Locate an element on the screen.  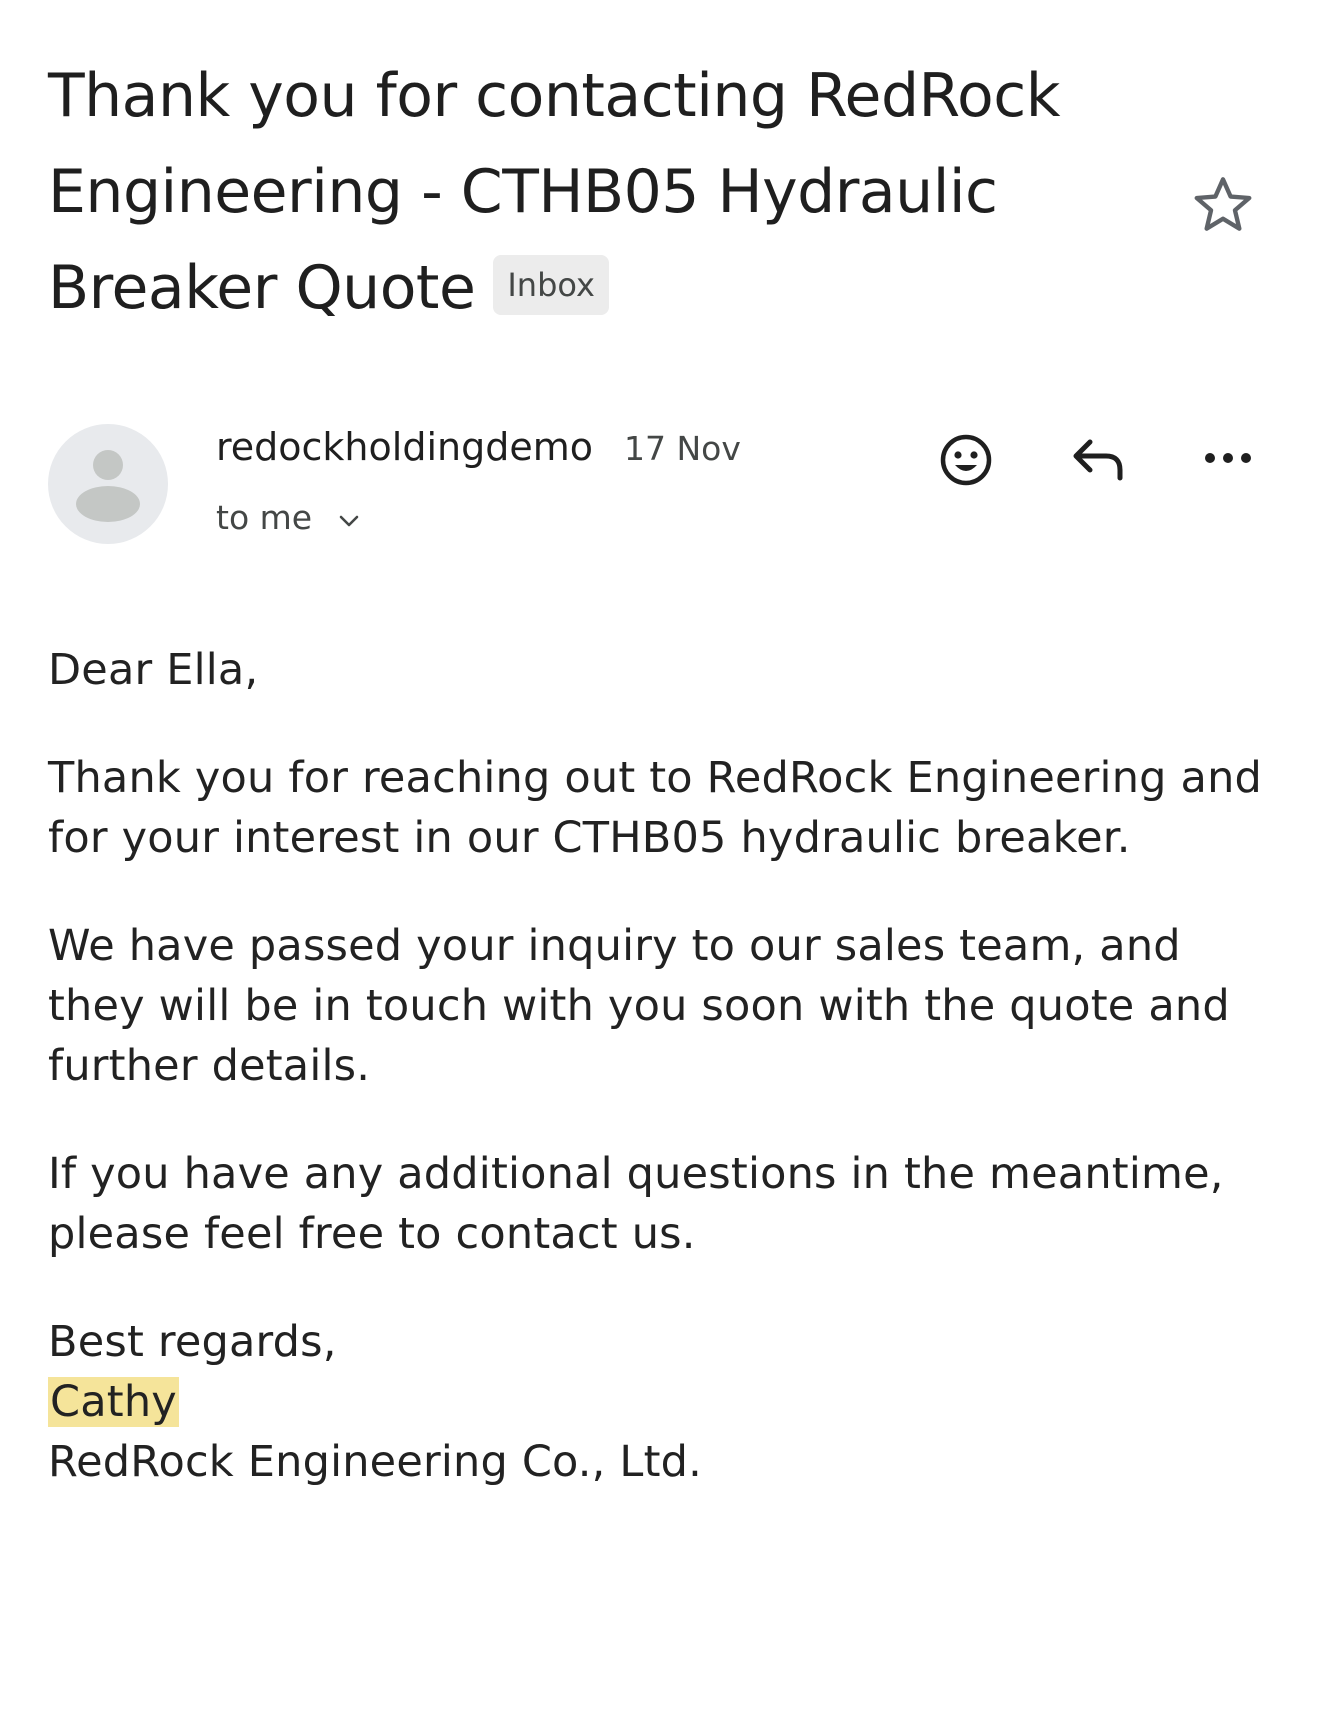
person-icon is located at coordinates (108, 486).